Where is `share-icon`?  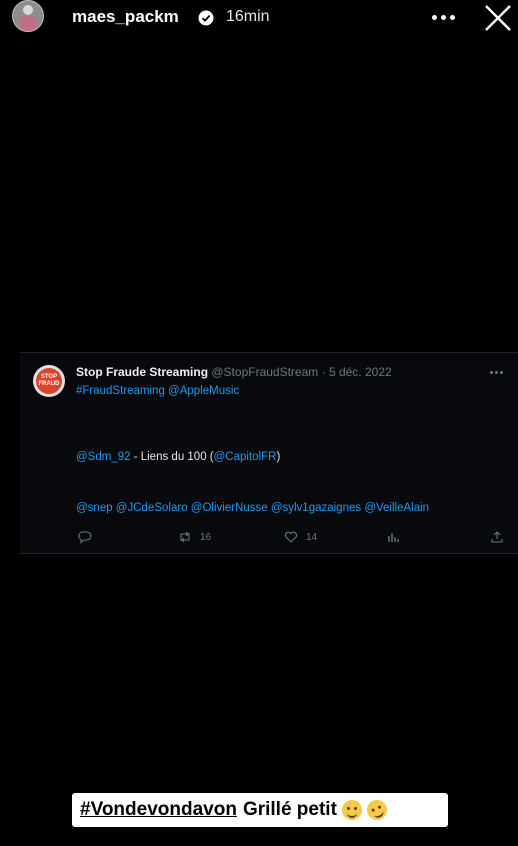
share-icon is located at coordinates (497, 537).